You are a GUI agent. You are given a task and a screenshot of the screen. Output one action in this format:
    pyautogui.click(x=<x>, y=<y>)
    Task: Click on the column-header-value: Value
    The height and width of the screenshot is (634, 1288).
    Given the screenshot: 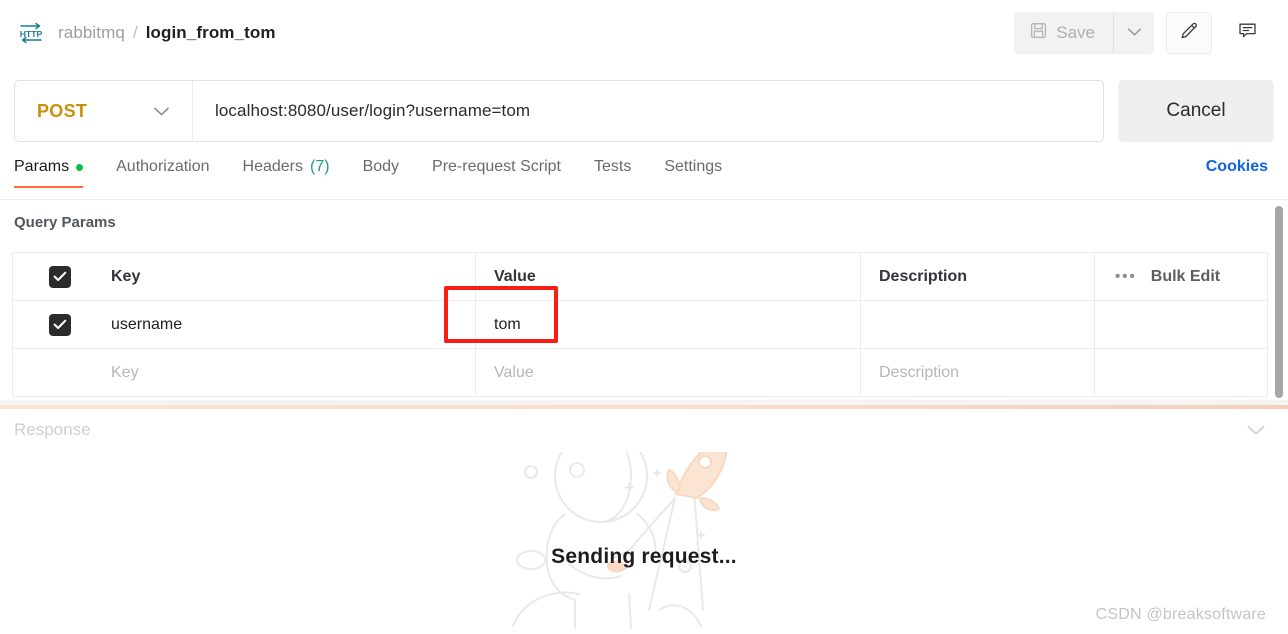 What is the action you would take?
    pyautogui.click(x=668, y=276)
    